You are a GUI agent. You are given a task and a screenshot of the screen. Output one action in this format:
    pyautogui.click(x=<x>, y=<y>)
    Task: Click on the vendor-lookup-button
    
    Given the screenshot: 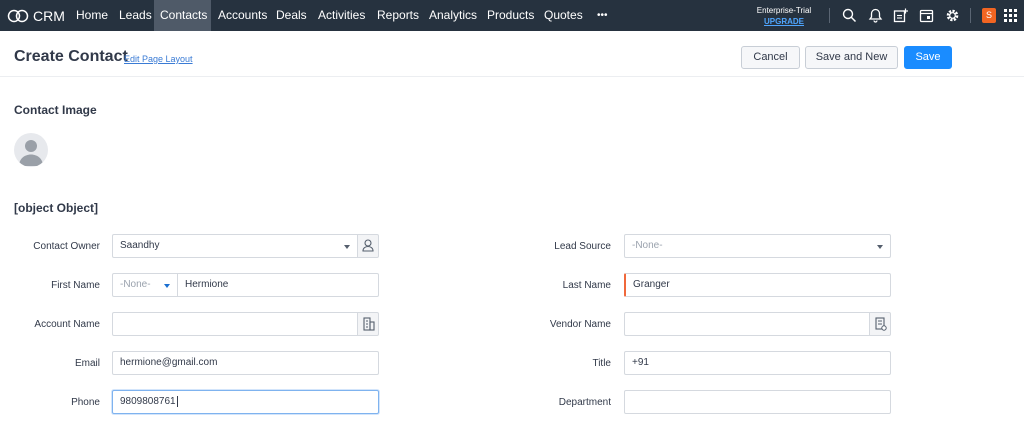 What is the action you would take?
    pyautogui.click(x=880, y=324)
    